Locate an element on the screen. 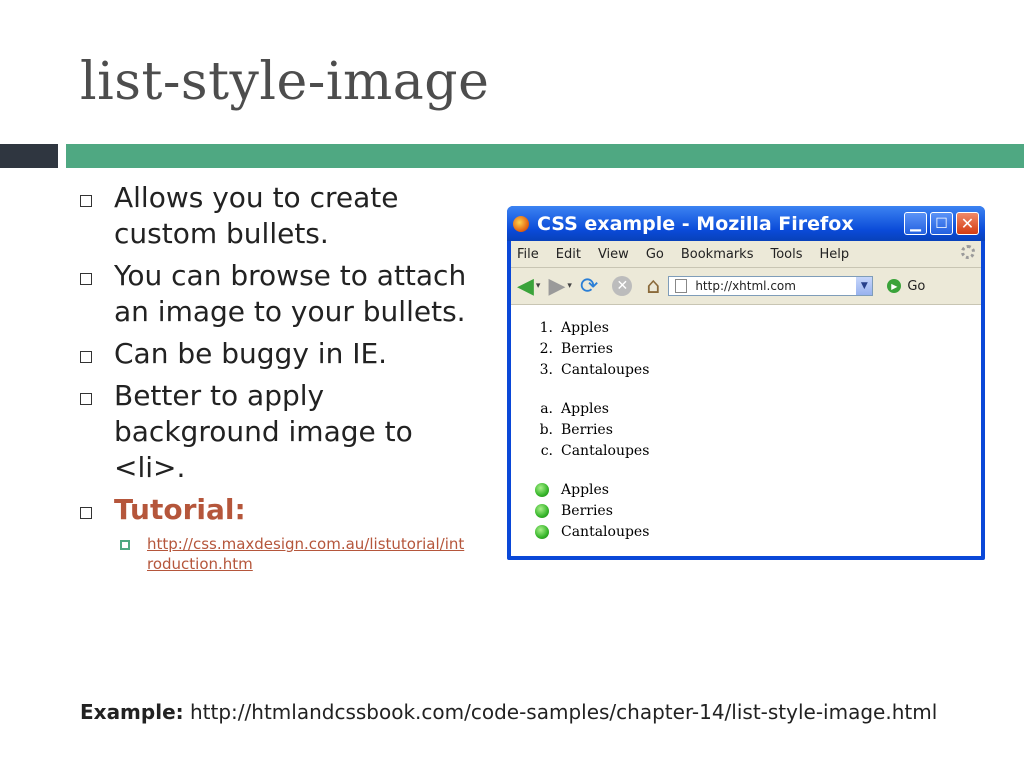 Image resolution: width=1024 pixels, height=768 pixels. bullet-item: Can be buggy in IE. is located at coordinates (280, 354).